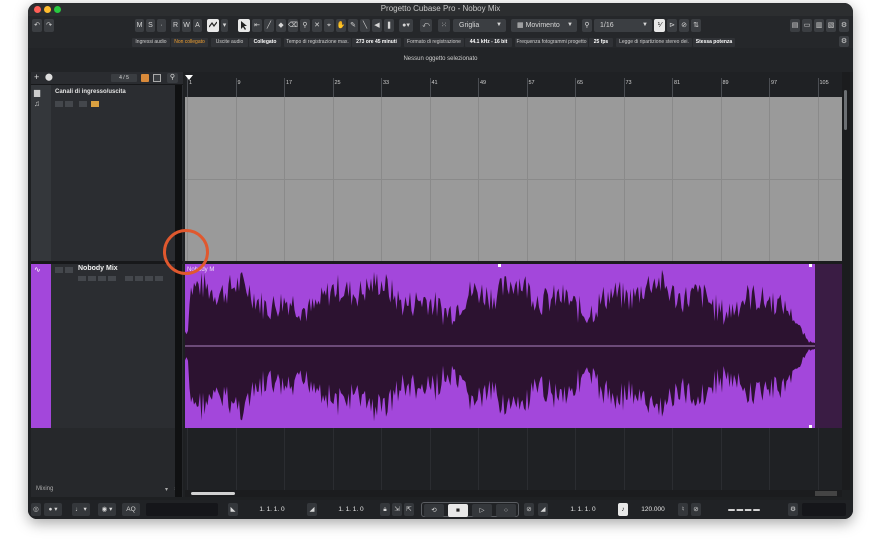  What do you see at coordinates (684, 25) in the screenshot?
I see `quantize-panel-button: ⊘` at bounding box center [684, 25].